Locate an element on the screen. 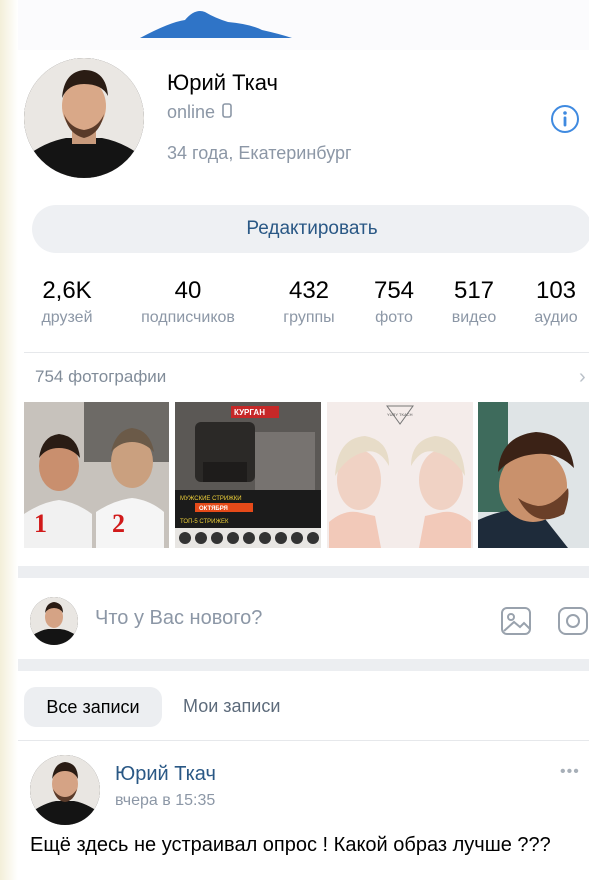 The image size is (589, 880). counter-followers: 40 подписчиков is located at coordinates (188, 302).